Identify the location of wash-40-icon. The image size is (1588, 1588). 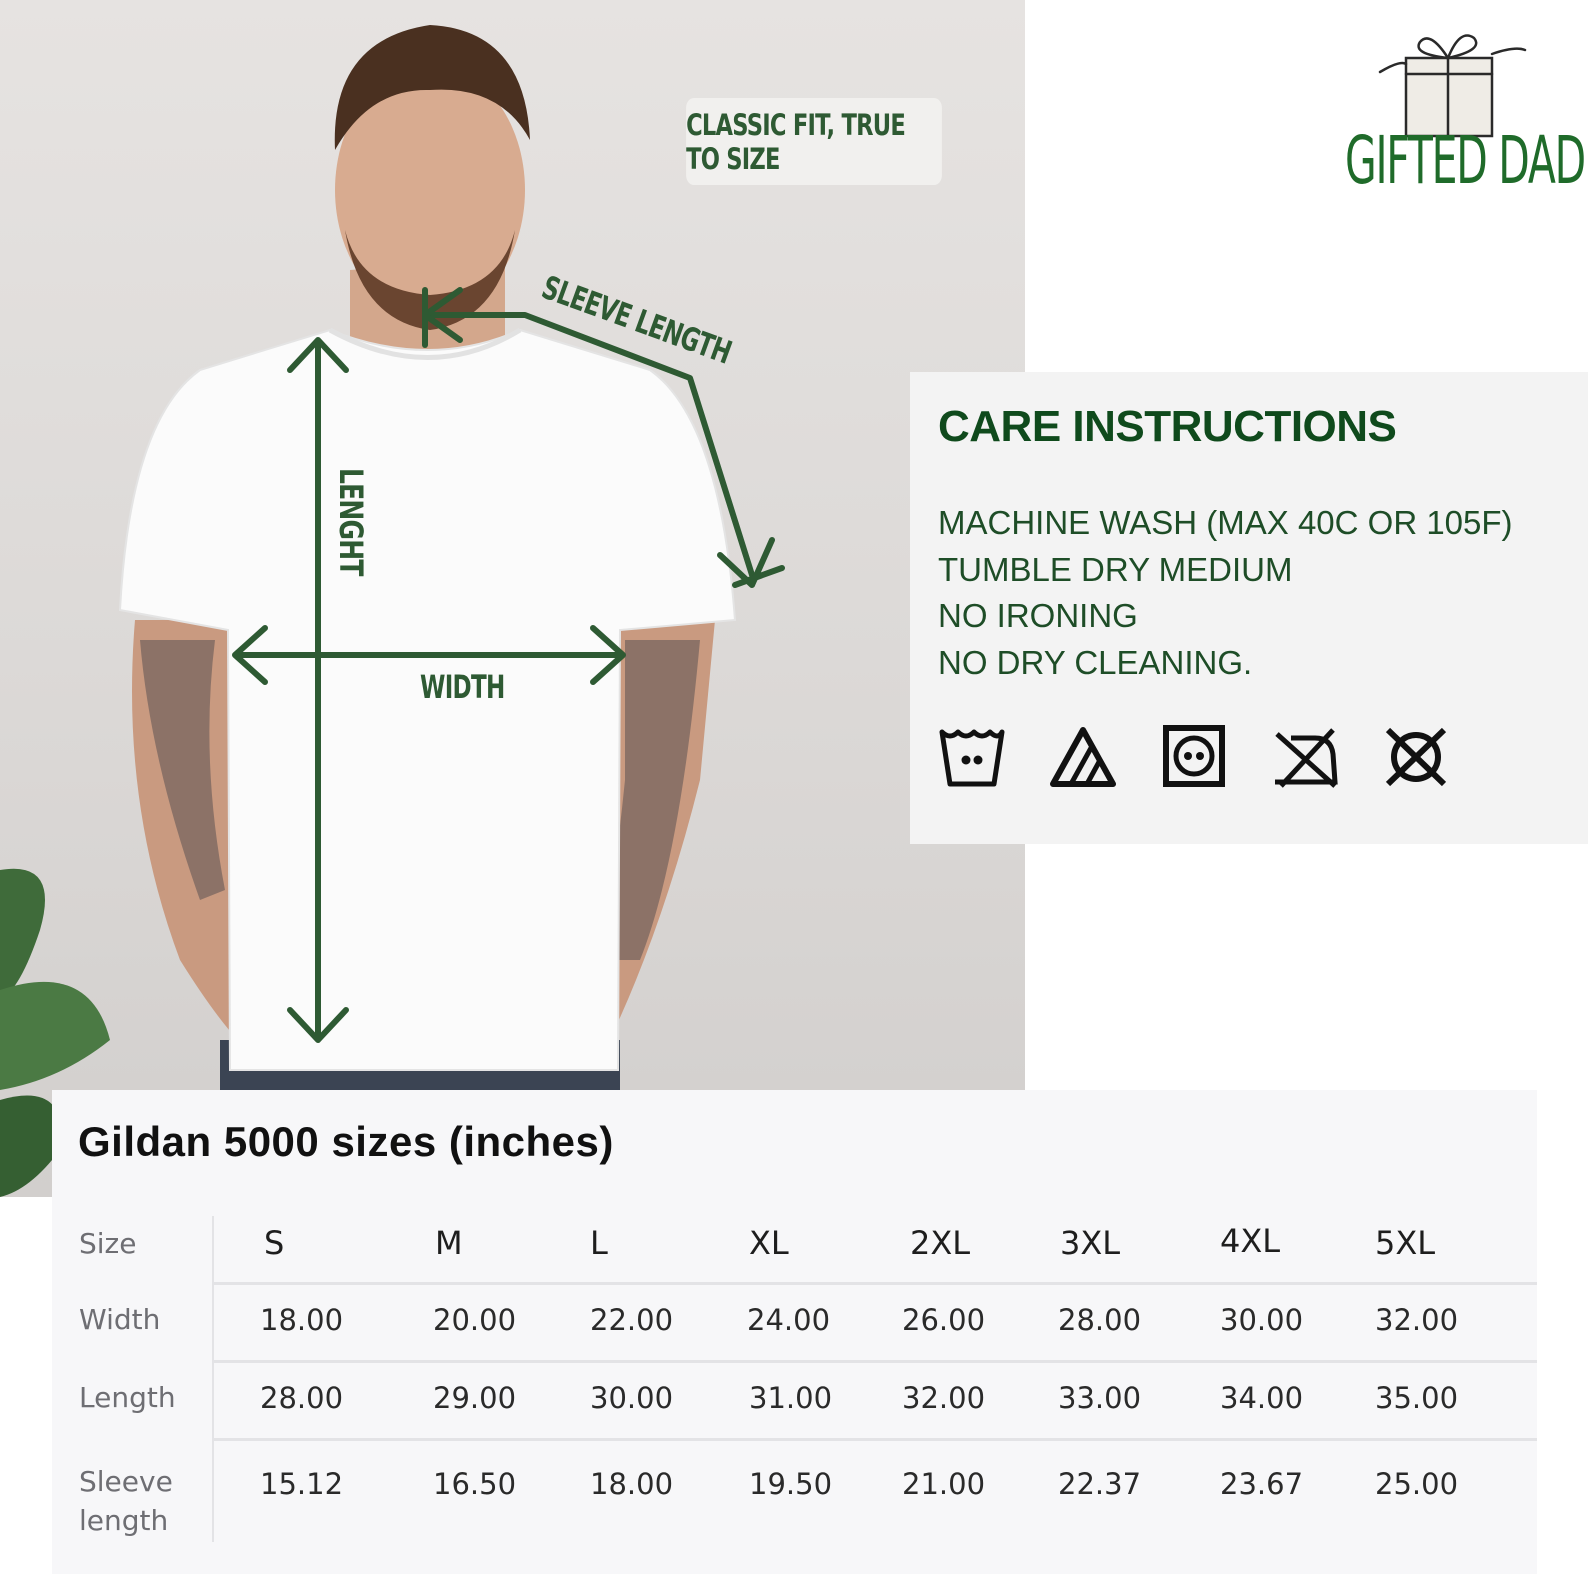
(972, 758).